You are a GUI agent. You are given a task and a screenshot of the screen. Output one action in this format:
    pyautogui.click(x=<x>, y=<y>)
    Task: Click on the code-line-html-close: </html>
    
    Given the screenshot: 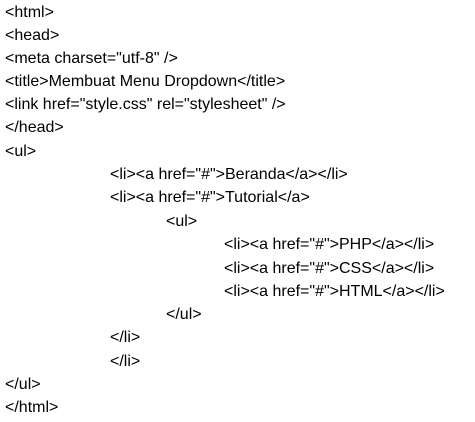 What is the action you would take?
    pyautogui.click(x=32, y=407)
    